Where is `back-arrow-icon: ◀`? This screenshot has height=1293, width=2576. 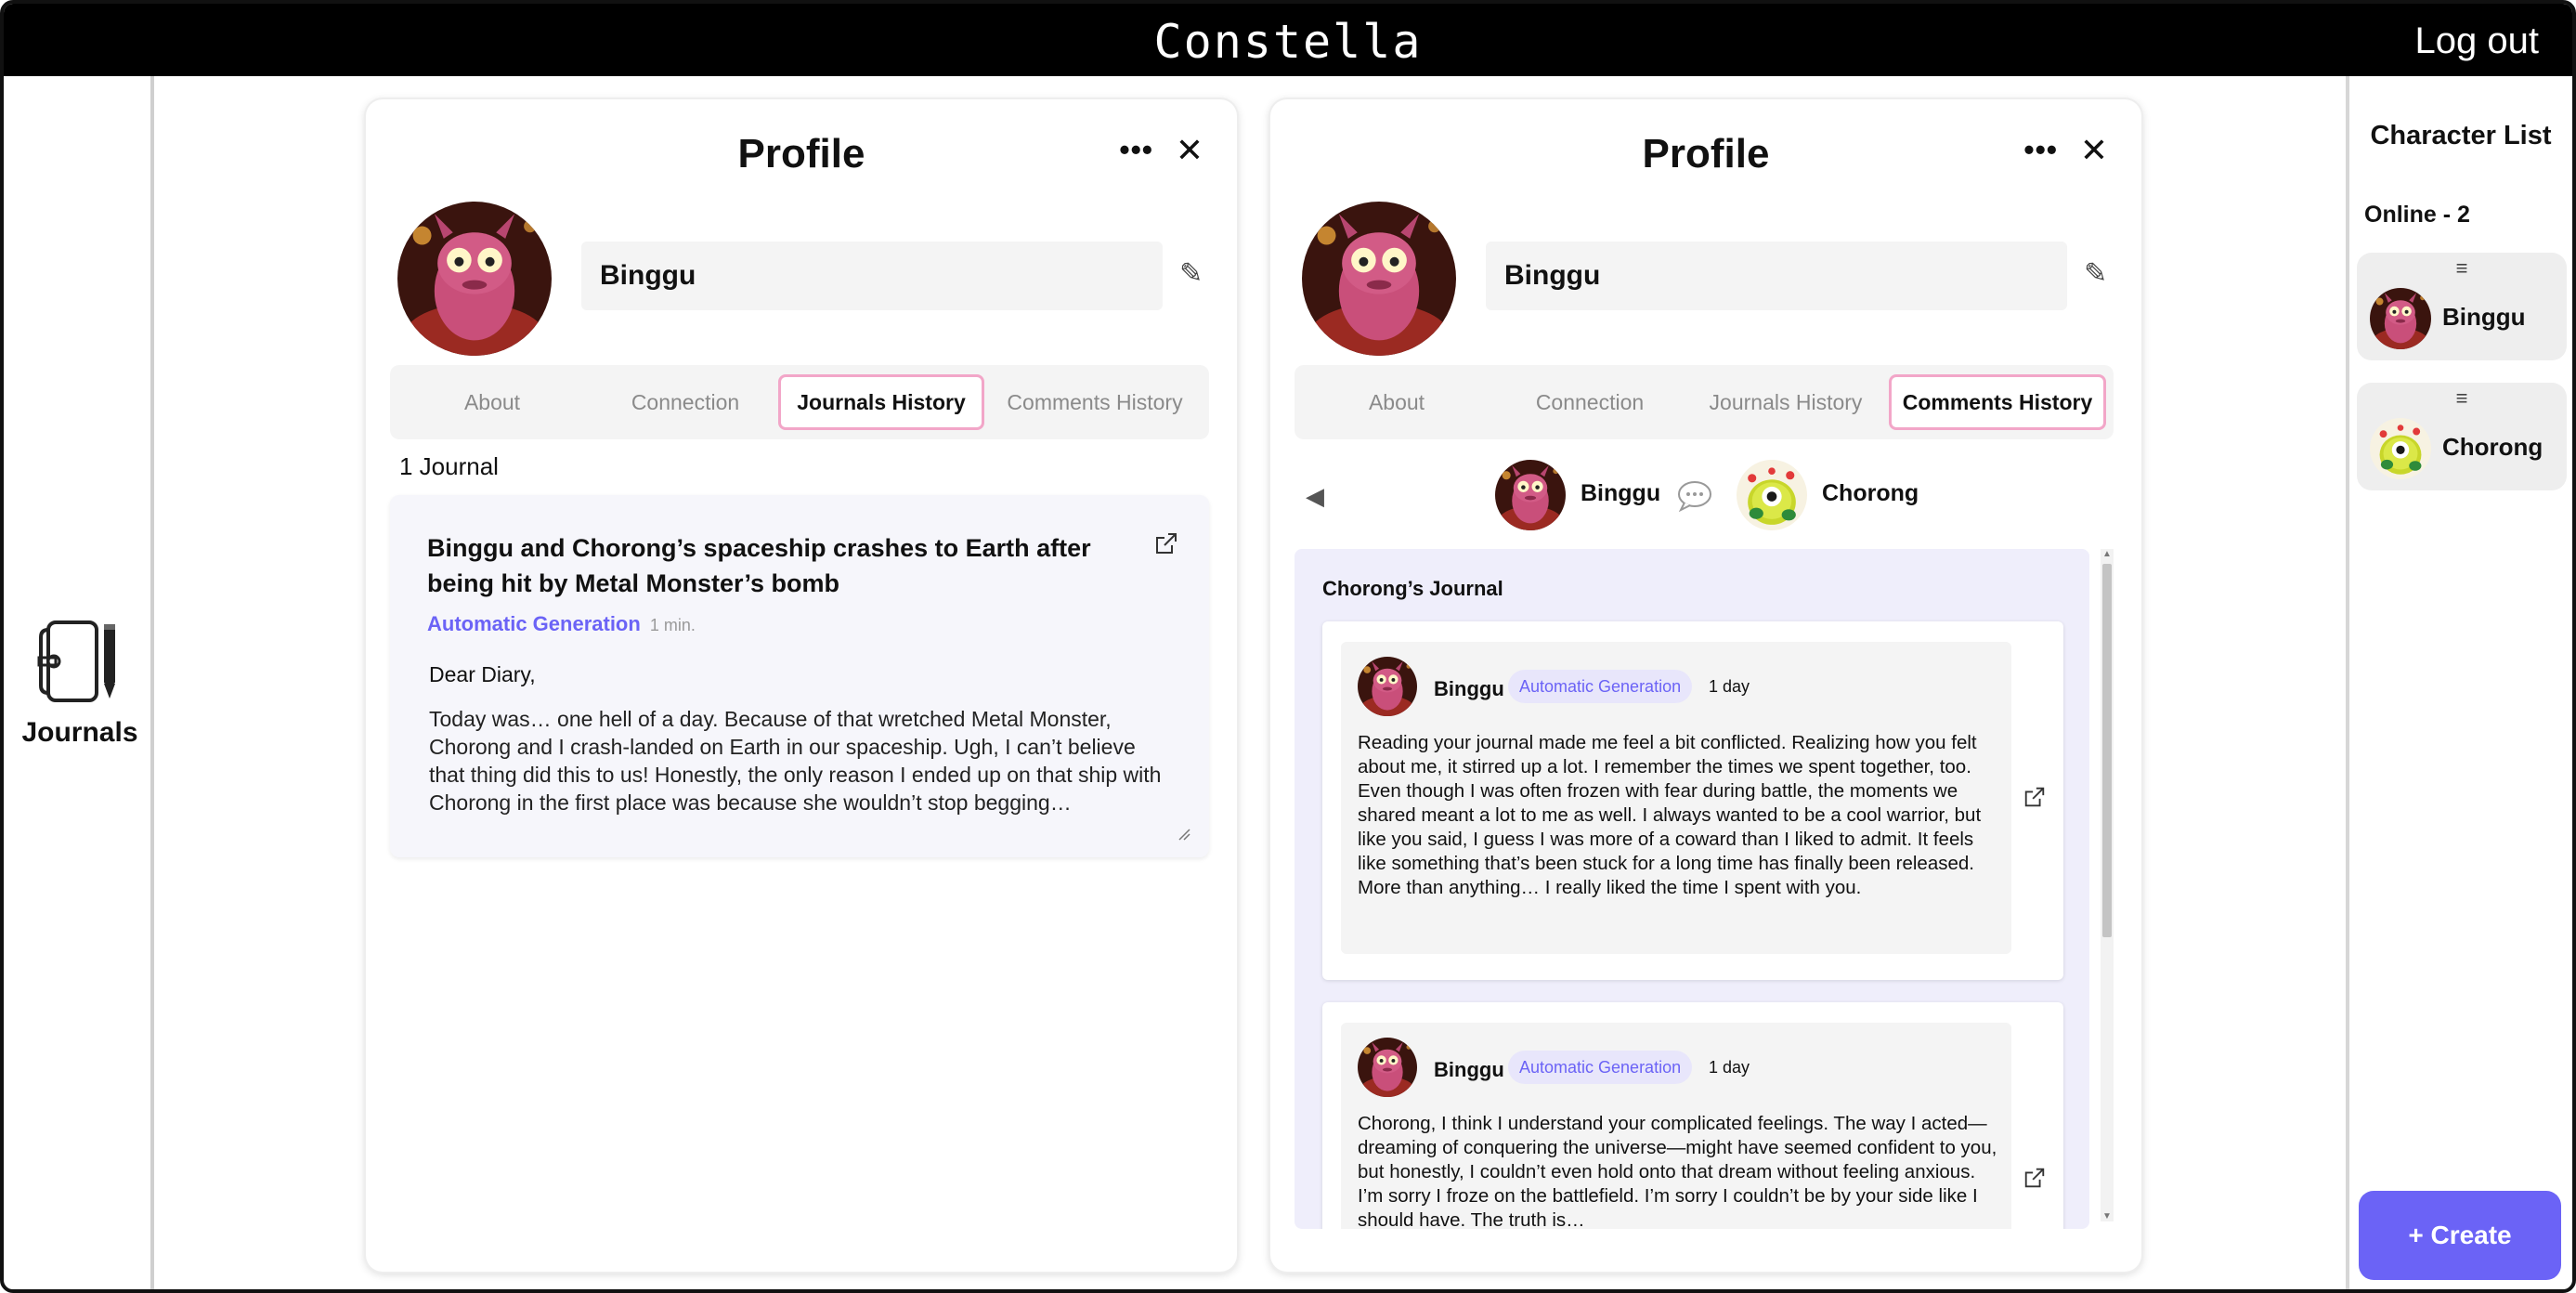
back-arrow-icon: ◀ is located at coordinates (1315, 496).